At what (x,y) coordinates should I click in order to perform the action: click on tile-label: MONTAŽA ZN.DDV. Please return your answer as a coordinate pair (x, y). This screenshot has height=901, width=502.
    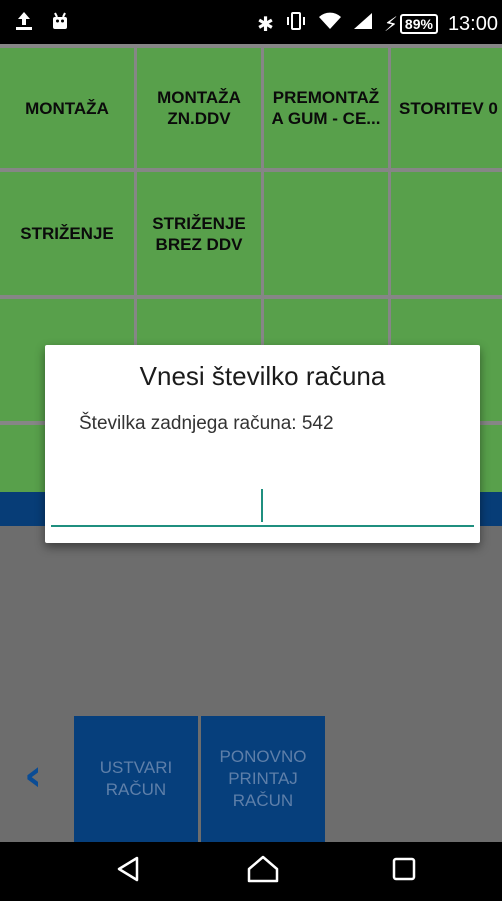
    Looking at the image, I should click on (199, 108).